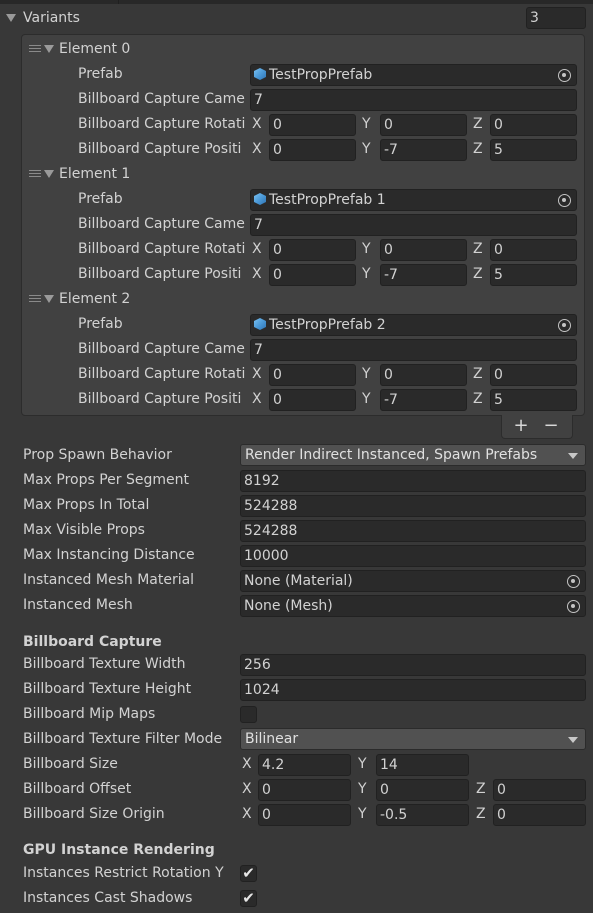  What do you see at coordinates (94, 49) in the screenshot?
I see `element-0-title: Element 0` at bounding box center [94, 49].